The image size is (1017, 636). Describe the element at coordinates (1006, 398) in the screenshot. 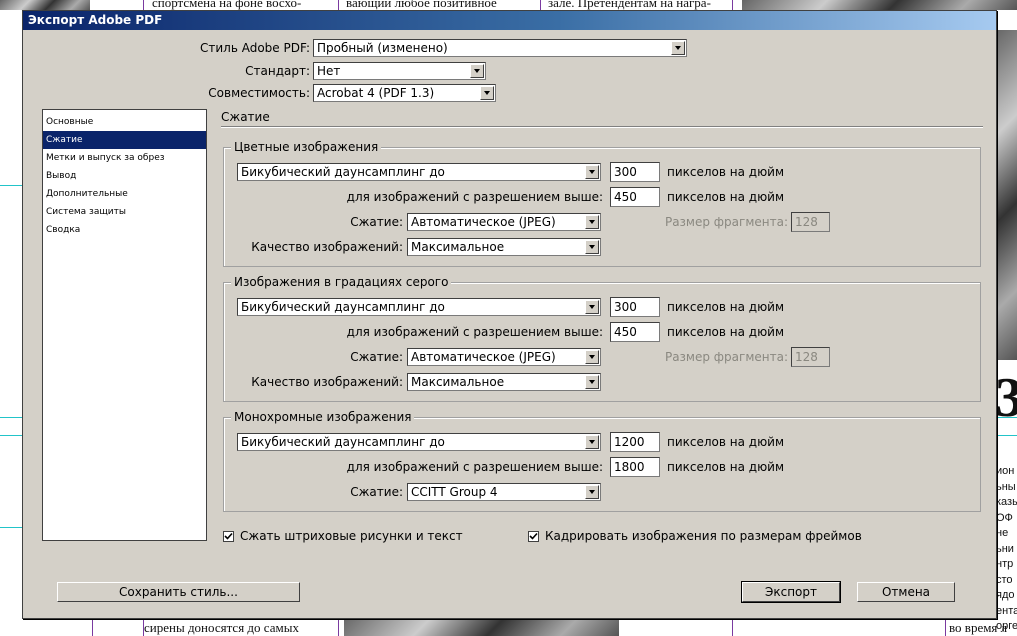

I see `background-big-letter: 3` at that location.